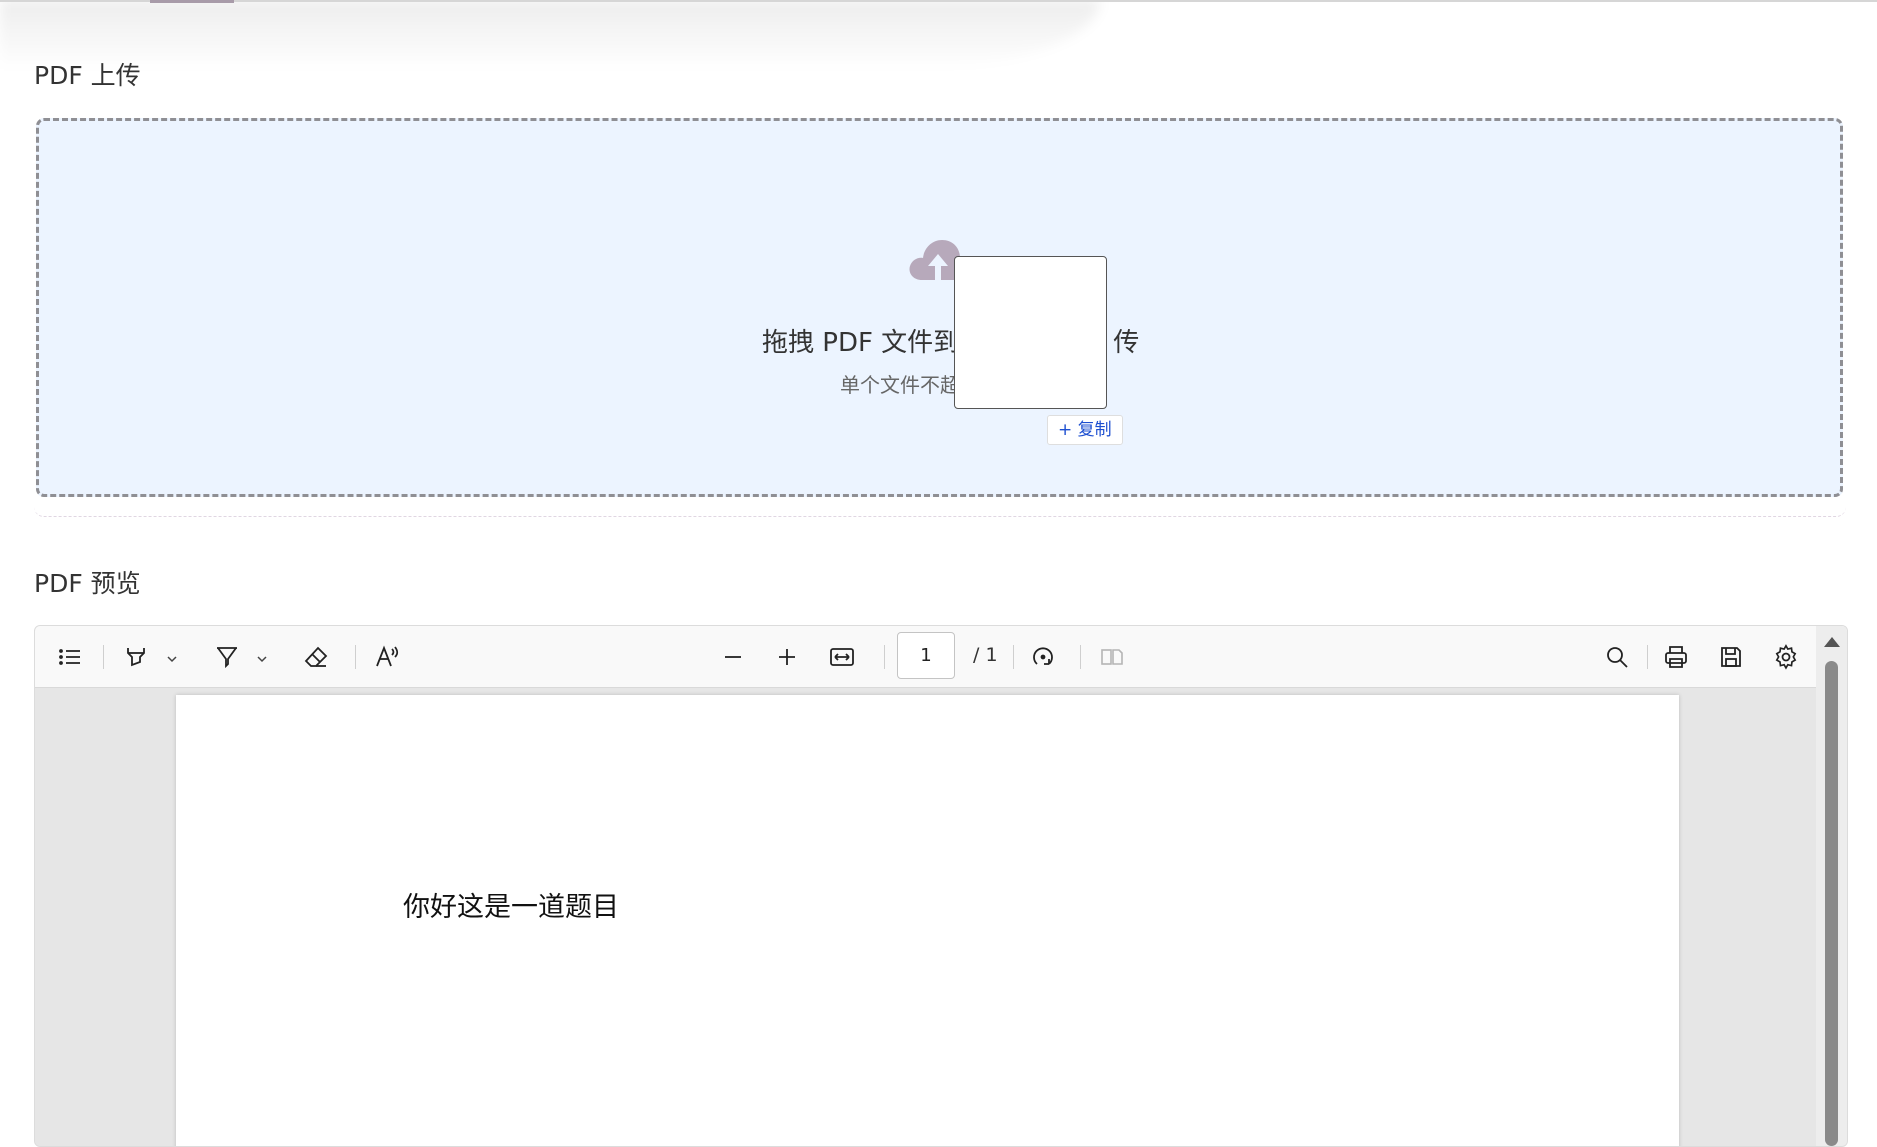 This screenshot has height=1147, width=1877. I want to click on read-aloud-icon, so click(387, 657).